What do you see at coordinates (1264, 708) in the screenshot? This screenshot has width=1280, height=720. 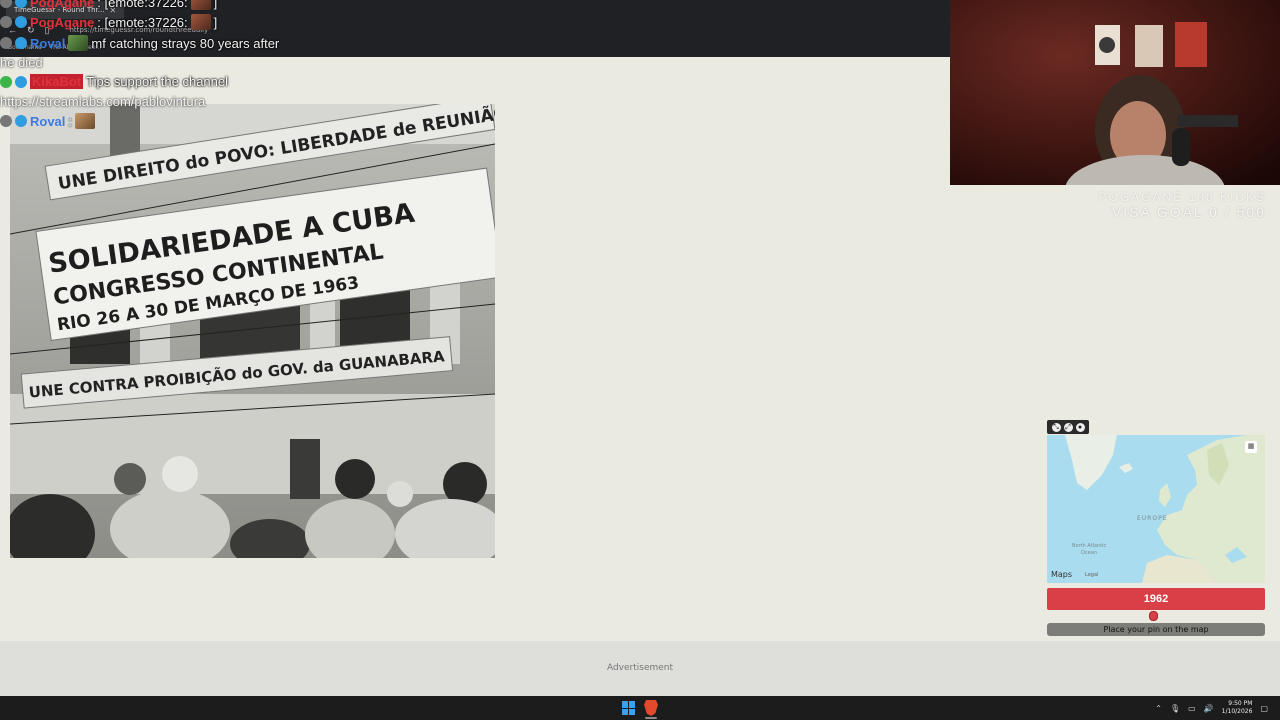 I see `notification-icon: ▢` at bounding box center [1264, 708].